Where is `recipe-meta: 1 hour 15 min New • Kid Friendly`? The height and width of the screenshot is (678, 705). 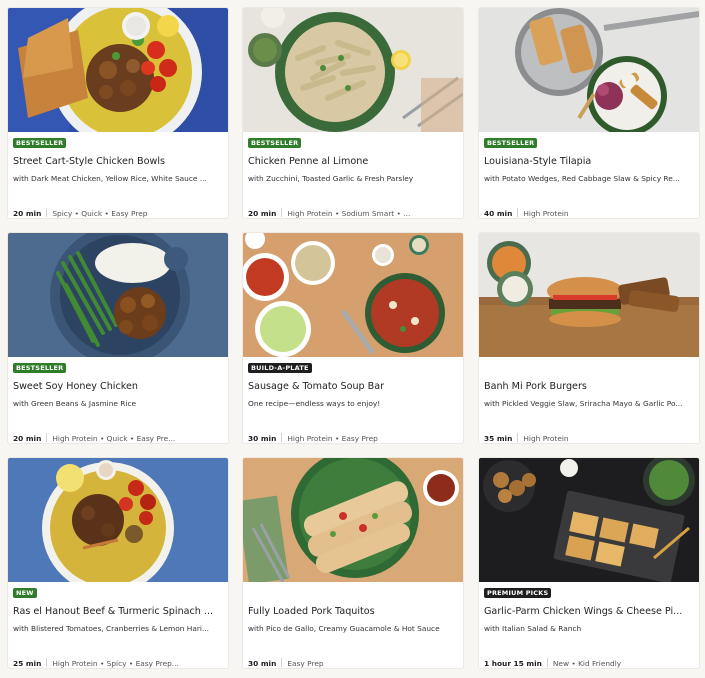 recipe-meta: 1 hour 15 min New • Kid Friendly is located at coordinates (589, 663).